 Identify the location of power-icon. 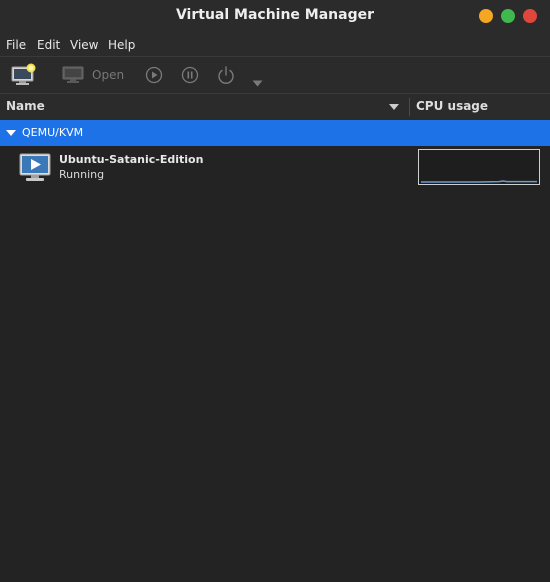
(226, 75).